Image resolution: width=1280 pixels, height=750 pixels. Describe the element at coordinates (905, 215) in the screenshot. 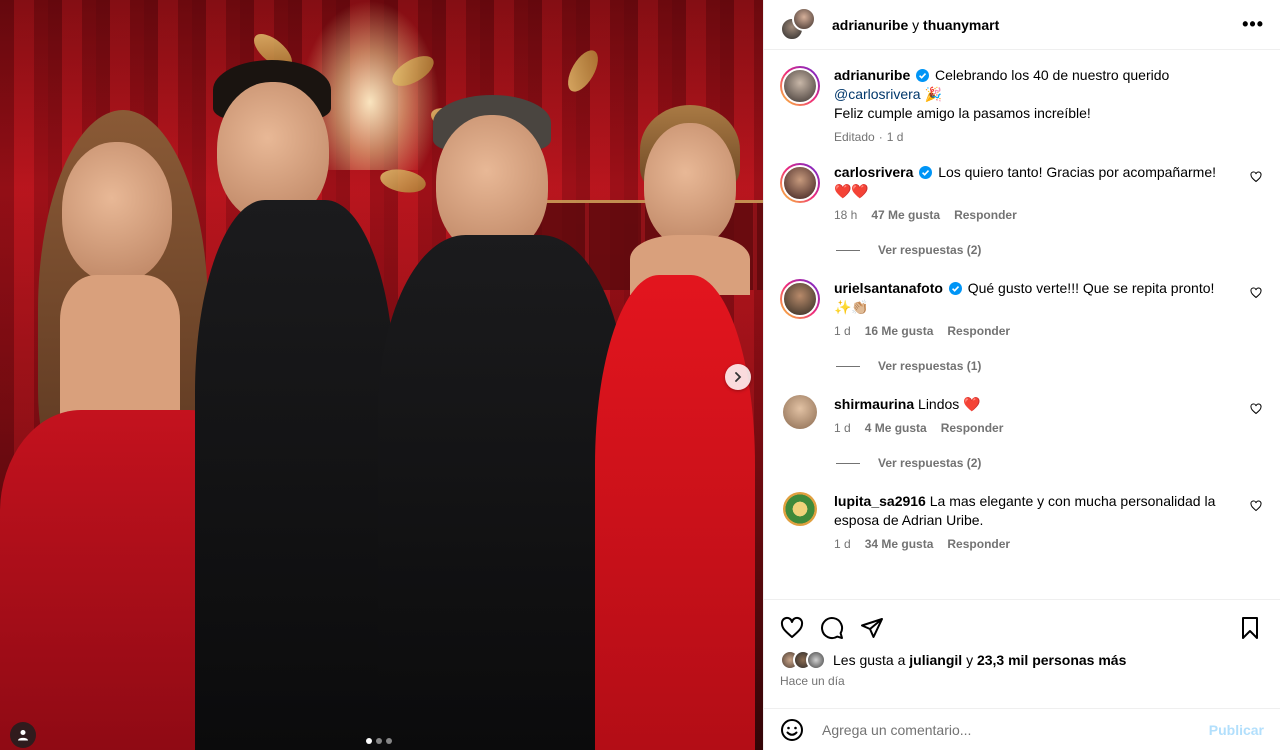

I see `like-count: 47 Me gusta` at that location.